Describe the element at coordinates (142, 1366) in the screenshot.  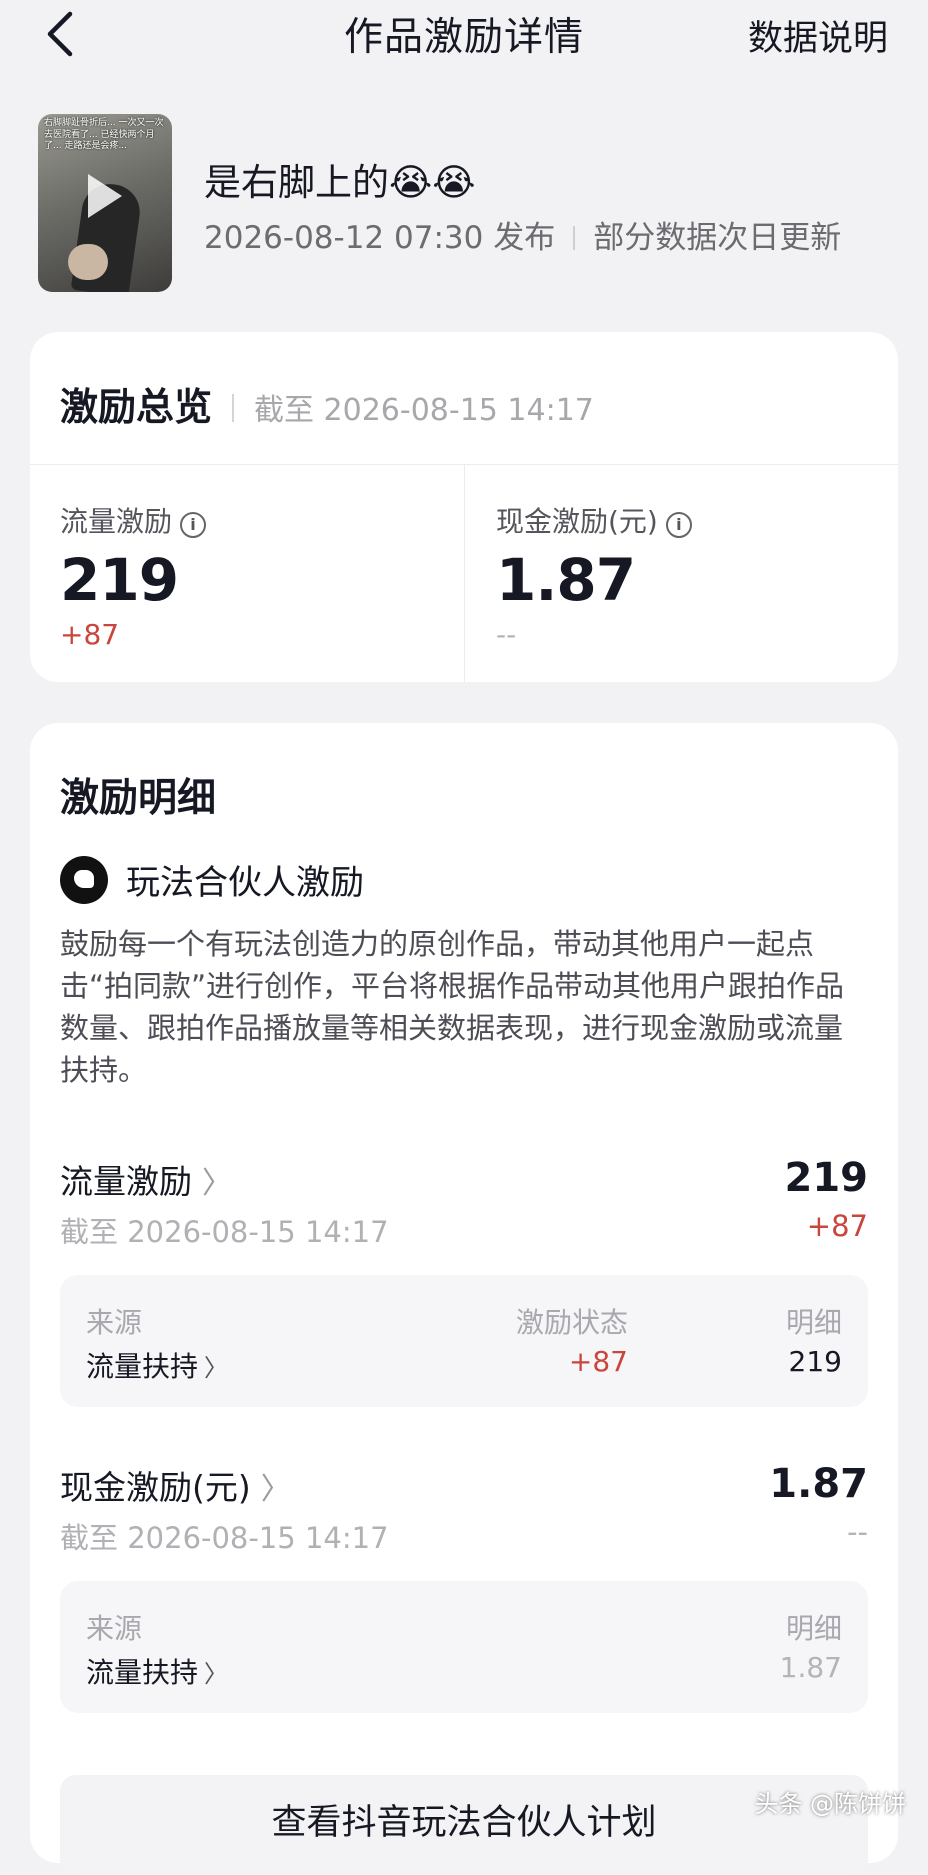
I see `traffic-source-label: 流量扶持` at that location.